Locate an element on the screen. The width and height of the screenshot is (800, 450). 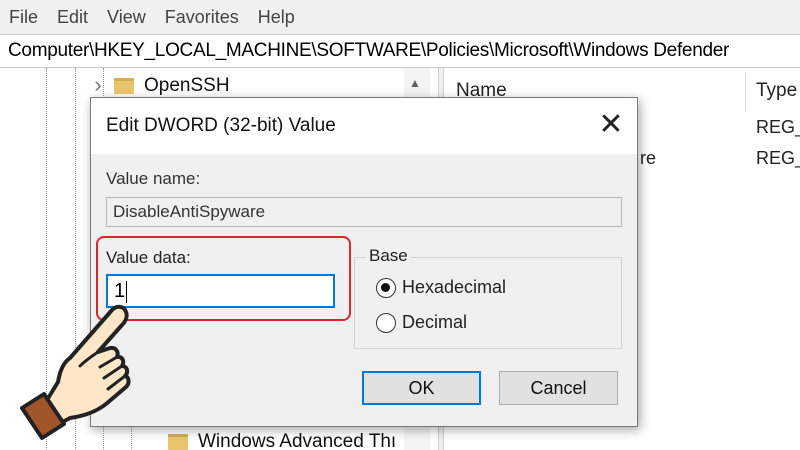
scroll-up-icon: ▲ is located at coordinates (415, 83).